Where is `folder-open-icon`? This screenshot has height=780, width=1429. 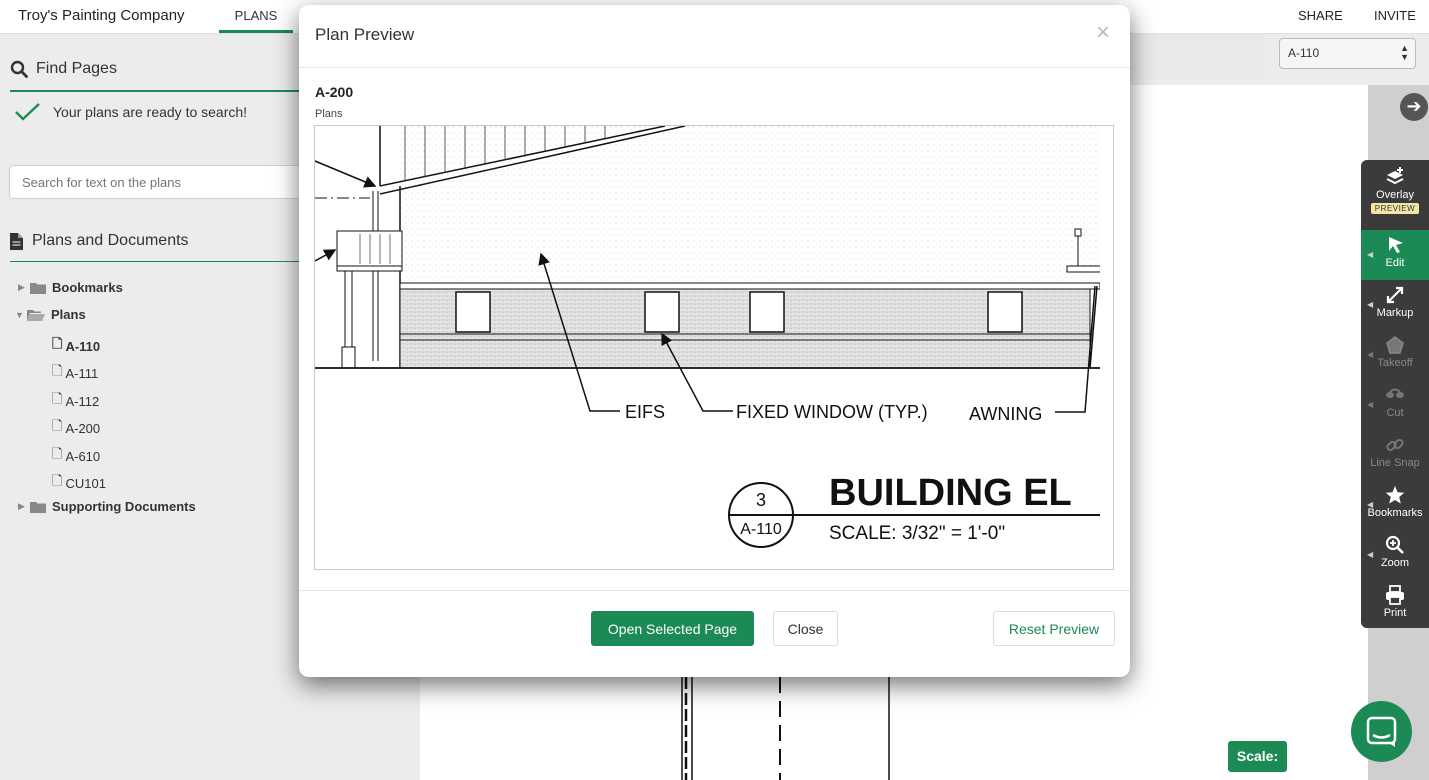 folder-open-icon is located at coordinates (36, 315).